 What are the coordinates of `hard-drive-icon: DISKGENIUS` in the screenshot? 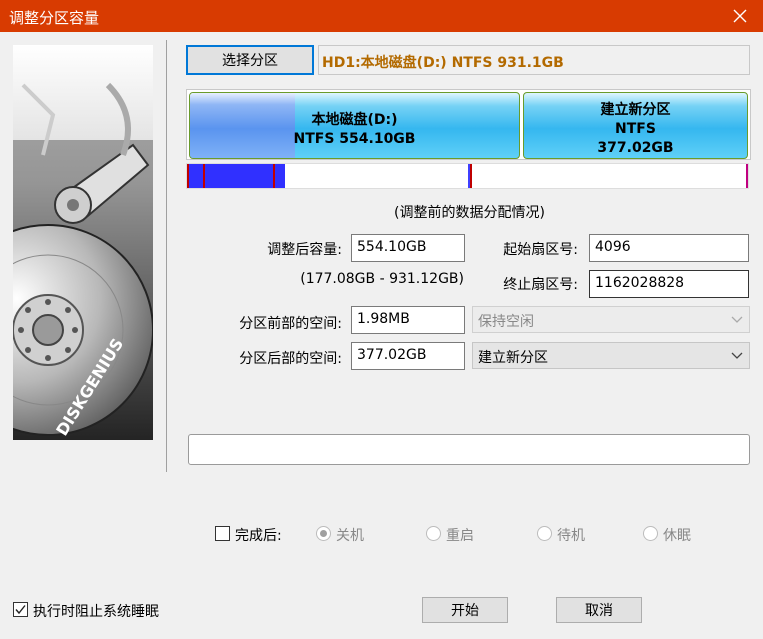 It's located at (83, 242).